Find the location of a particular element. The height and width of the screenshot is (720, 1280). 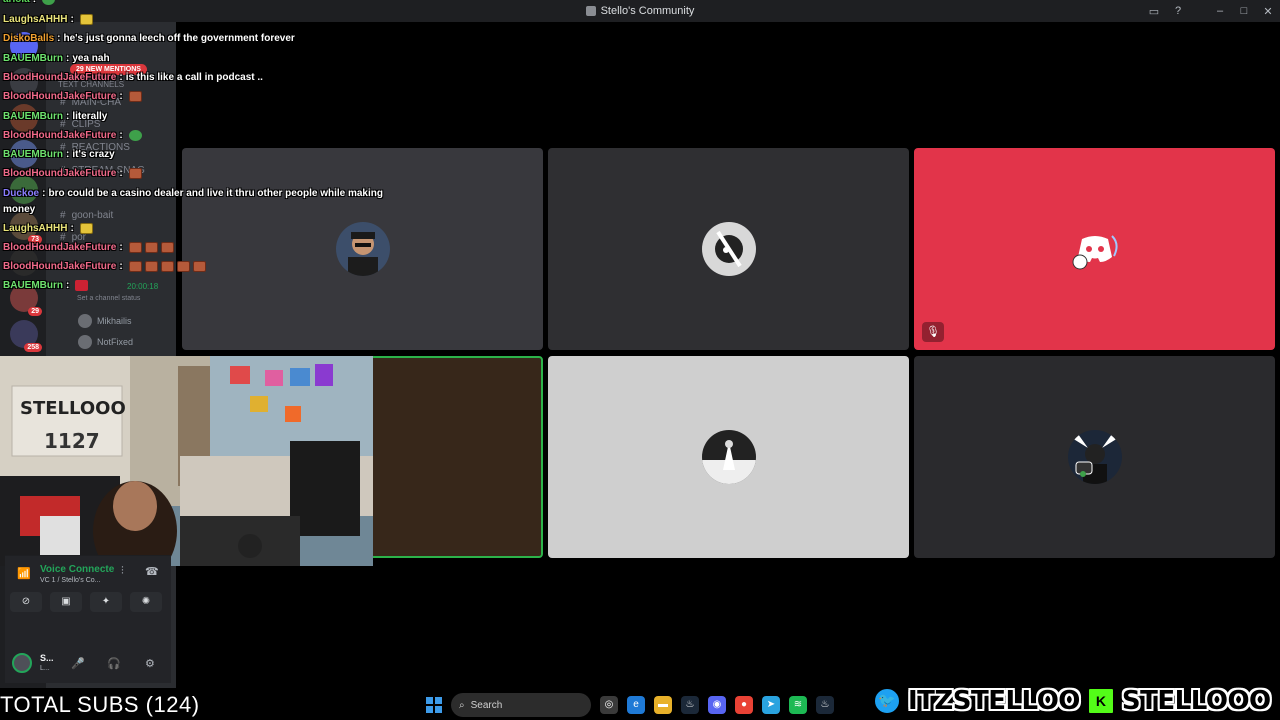

chat-message: BAUEMBurn: yea nah is located at coordinates (56, 58).